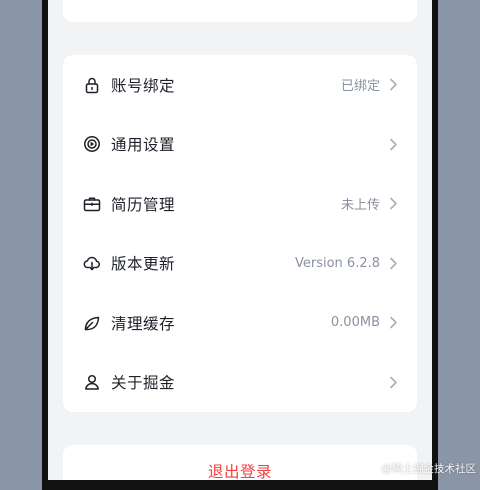 Image resolution: width=480 pixels, height=490 pixels. I want to click on cloud-download-icon, so click(92, 263).